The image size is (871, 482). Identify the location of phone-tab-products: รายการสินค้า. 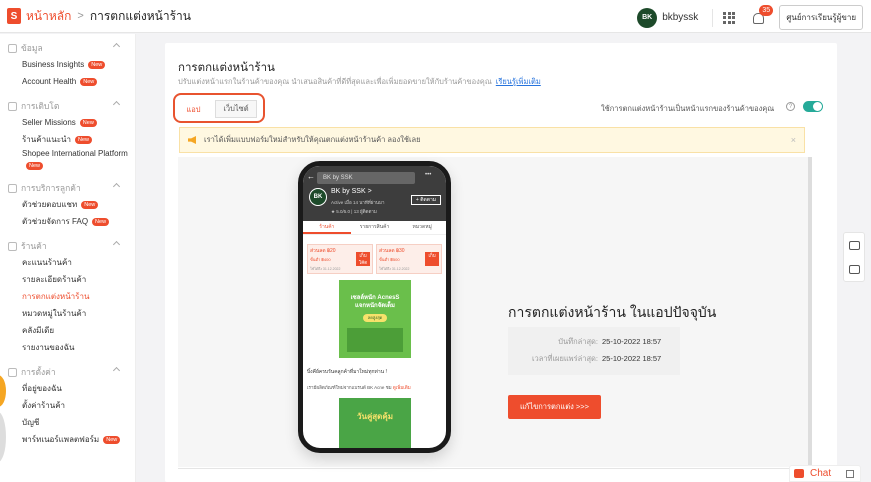
(374, 227).